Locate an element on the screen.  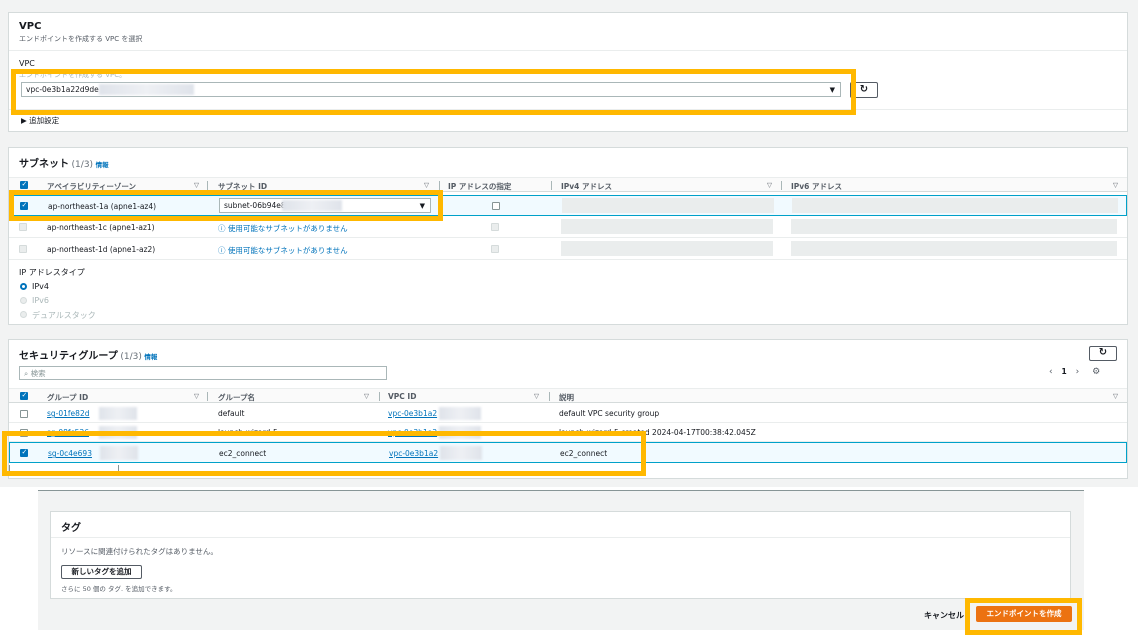
no-tags-text: リソースに関連付けられたタグはありません。 is located at coordinates (139, 551).